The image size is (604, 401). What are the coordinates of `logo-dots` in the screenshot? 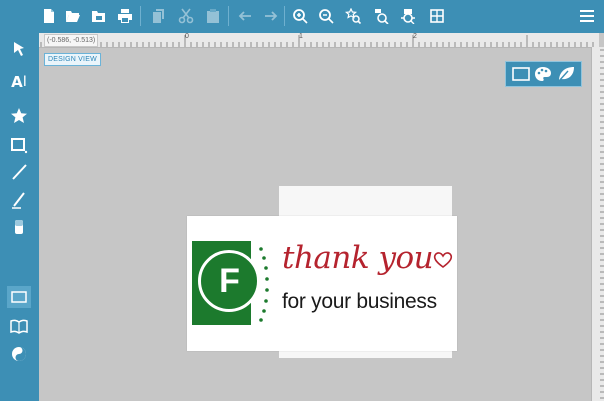 It's located at (264, 284).